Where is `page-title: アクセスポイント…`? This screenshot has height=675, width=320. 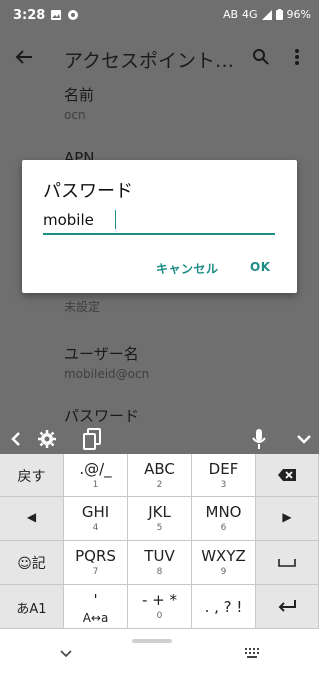
page-title: アクセスポイント… is located at coordinates (149, 61).